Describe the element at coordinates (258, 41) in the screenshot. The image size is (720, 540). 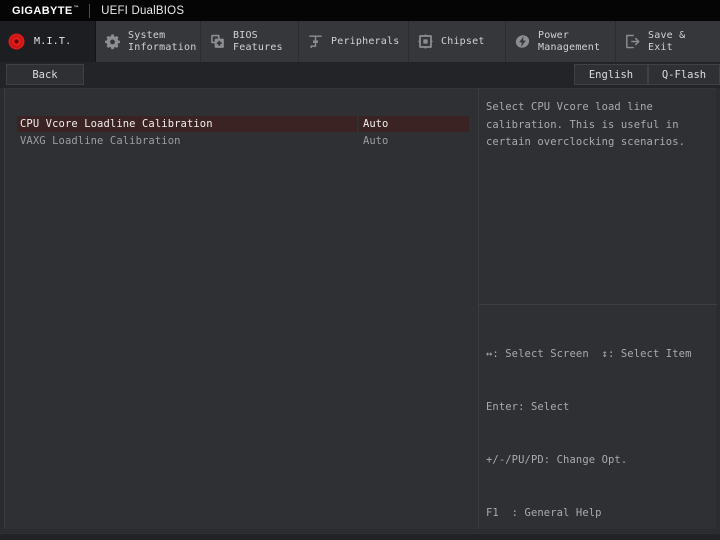
I see `tab-bios-features-label: BIOS Features` at that location.